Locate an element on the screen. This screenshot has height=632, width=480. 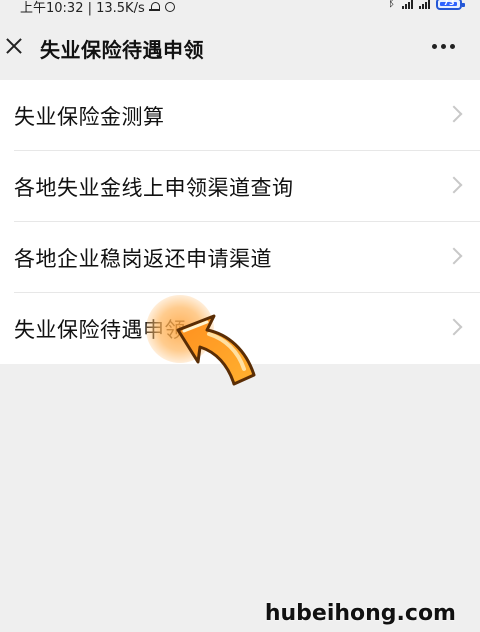
menu-item-label: 各地企业稳岗返还申请渠道 is located at coordinates (143, 258).